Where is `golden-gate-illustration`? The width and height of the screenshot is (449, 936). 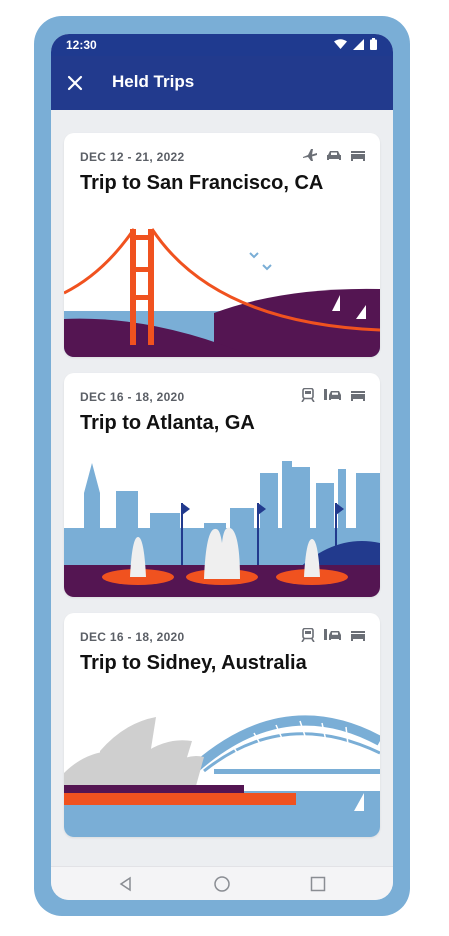
golden-gate-illustration is located at coordinates (222, 285).